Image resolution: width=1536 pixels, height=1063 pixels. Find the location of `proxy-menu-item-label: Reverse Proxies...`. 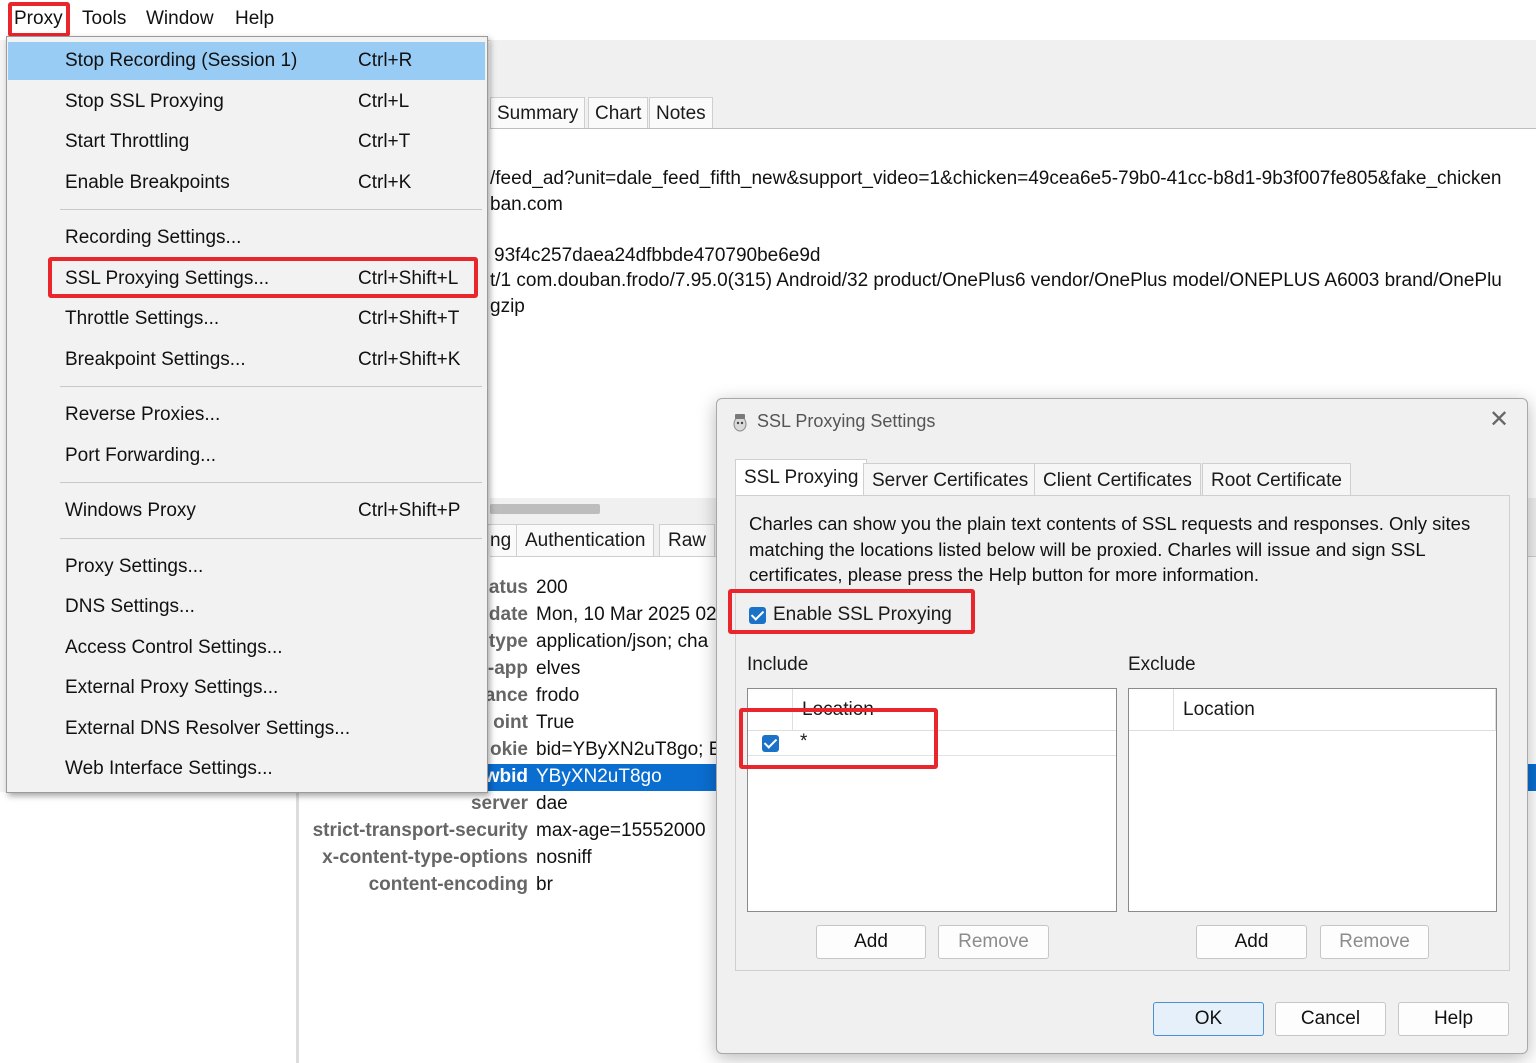

proxy-menu-item-label: Reverse Proxies... is located at coordinates (143, 414).